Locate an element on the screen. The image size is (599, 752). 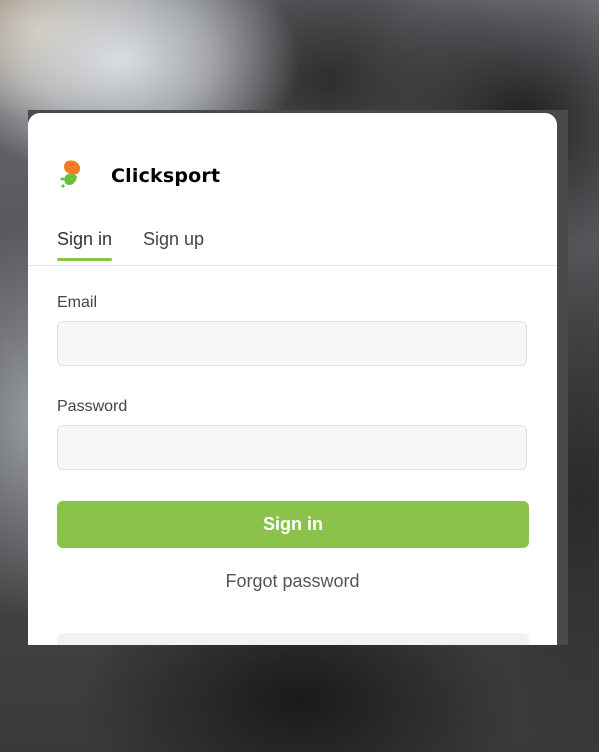
tab-sign-up: Sign up is located at coordinates (173, 244).